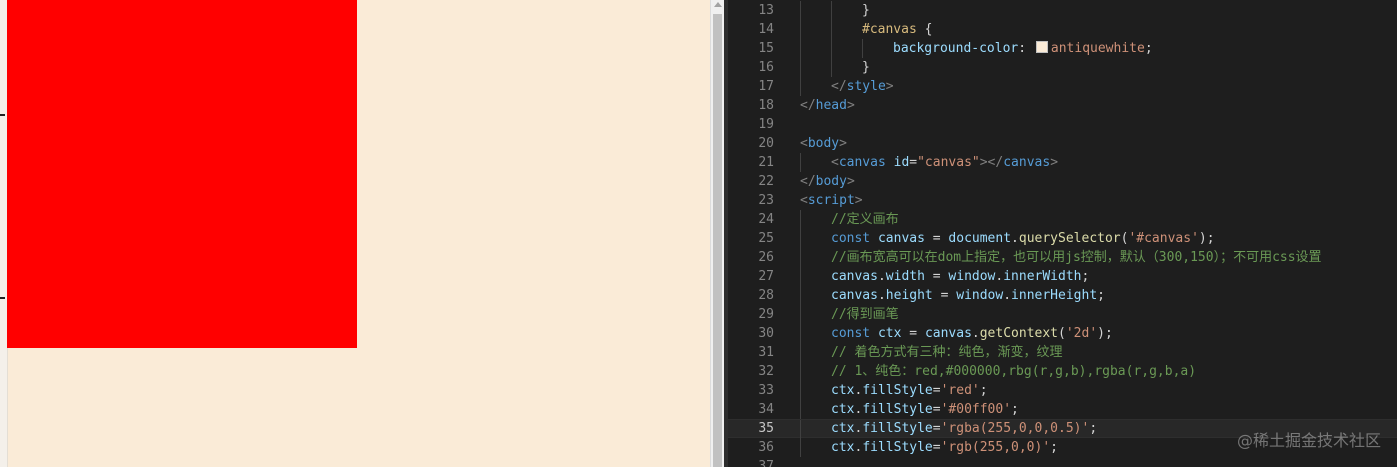 This screenshot has width=1397, height=467. Describe the element at coordinates (1062, 219) in the screenshot. I see `code-line: 24 //定义画布` at that location.